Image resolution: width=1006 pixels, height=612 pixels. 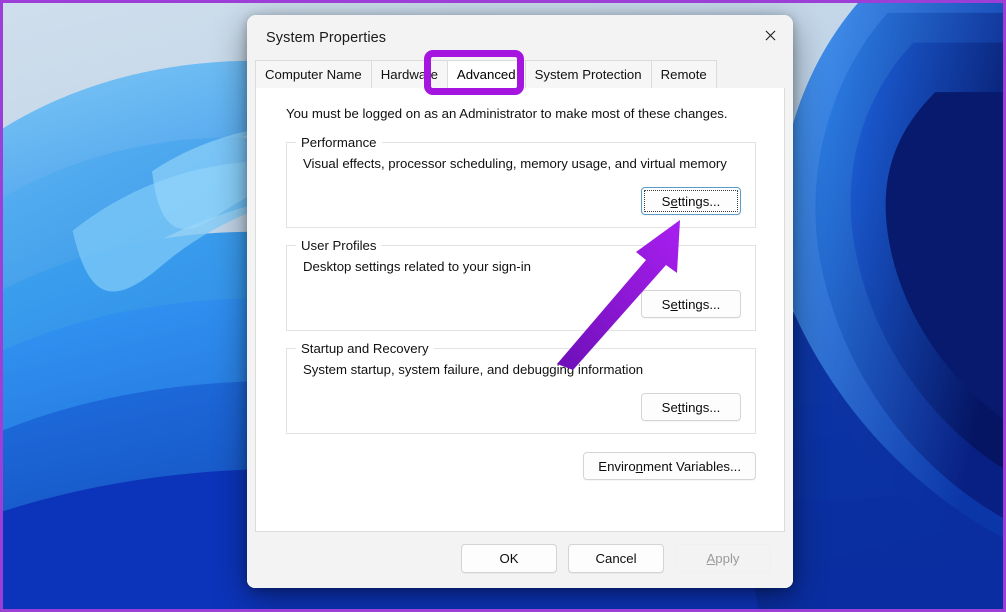 I want to click on performance-group-title: Performance, so click(x=339, y=142).